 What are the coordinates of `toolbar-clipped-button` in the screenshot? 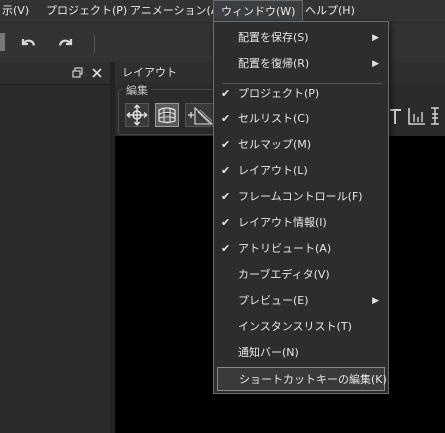 It's located at (2, 42).